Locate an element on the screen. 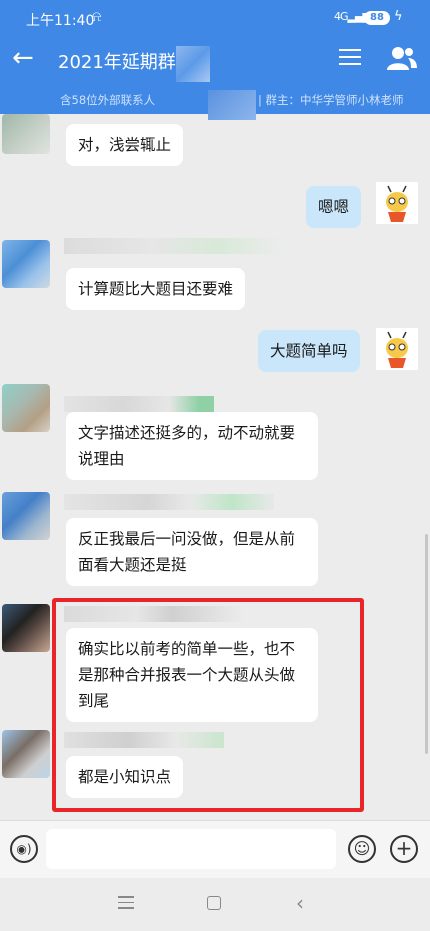 The height and width of the screenshot is (931, 430). voice-icon: ◉) is located at coordinates (24, 849).